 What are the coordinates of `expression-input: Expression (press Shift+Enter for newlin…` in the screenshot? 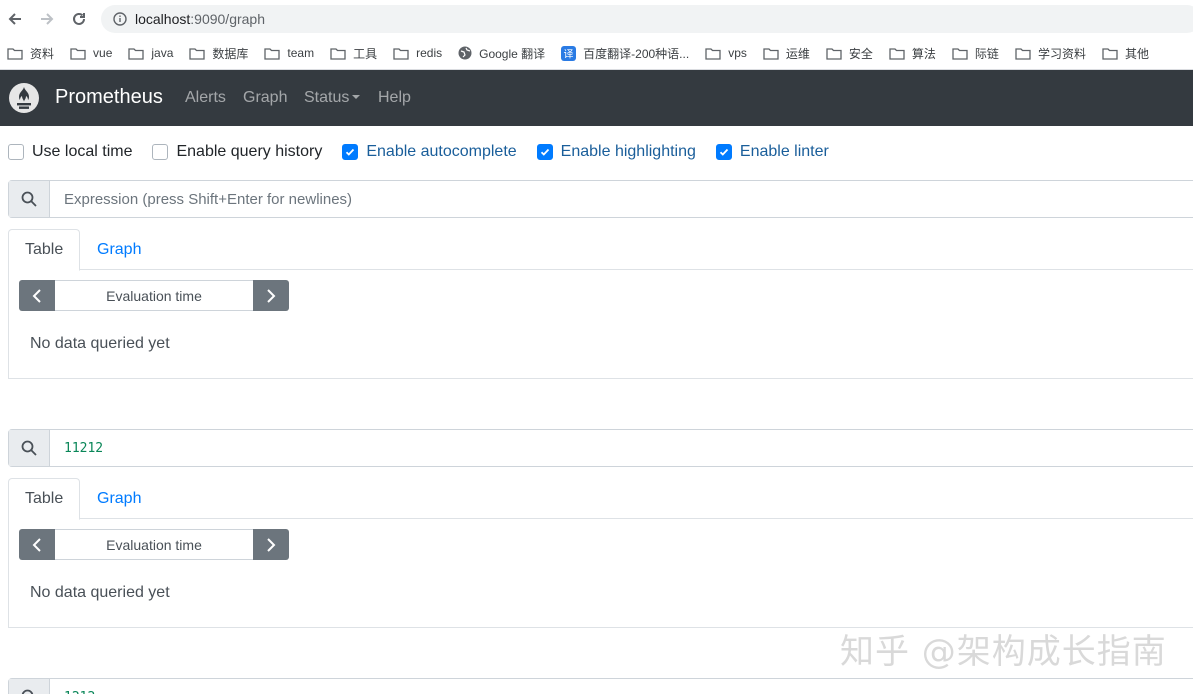 It's located at (621, 199).